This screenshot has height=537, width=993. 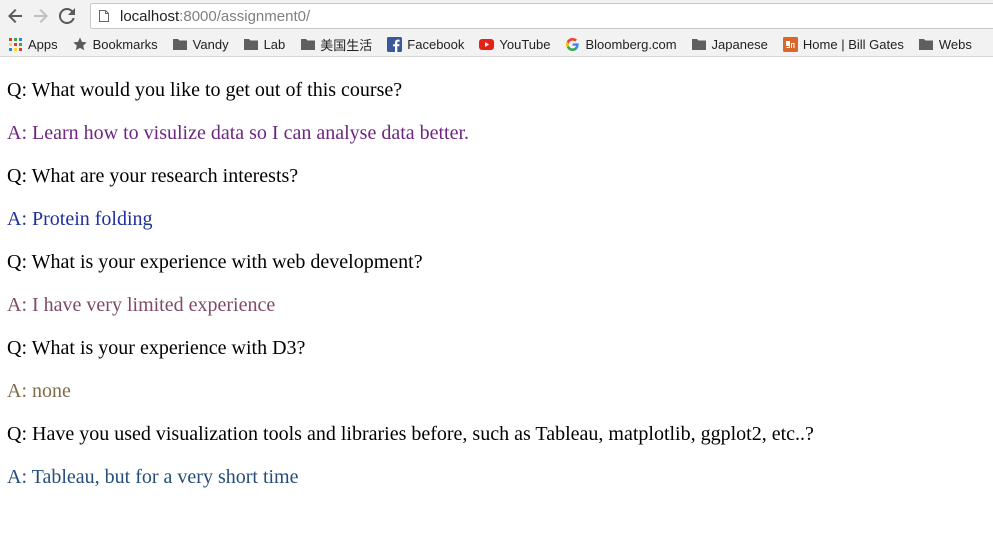 I want to click on url-host: localhost, so click(x=150, y=16).